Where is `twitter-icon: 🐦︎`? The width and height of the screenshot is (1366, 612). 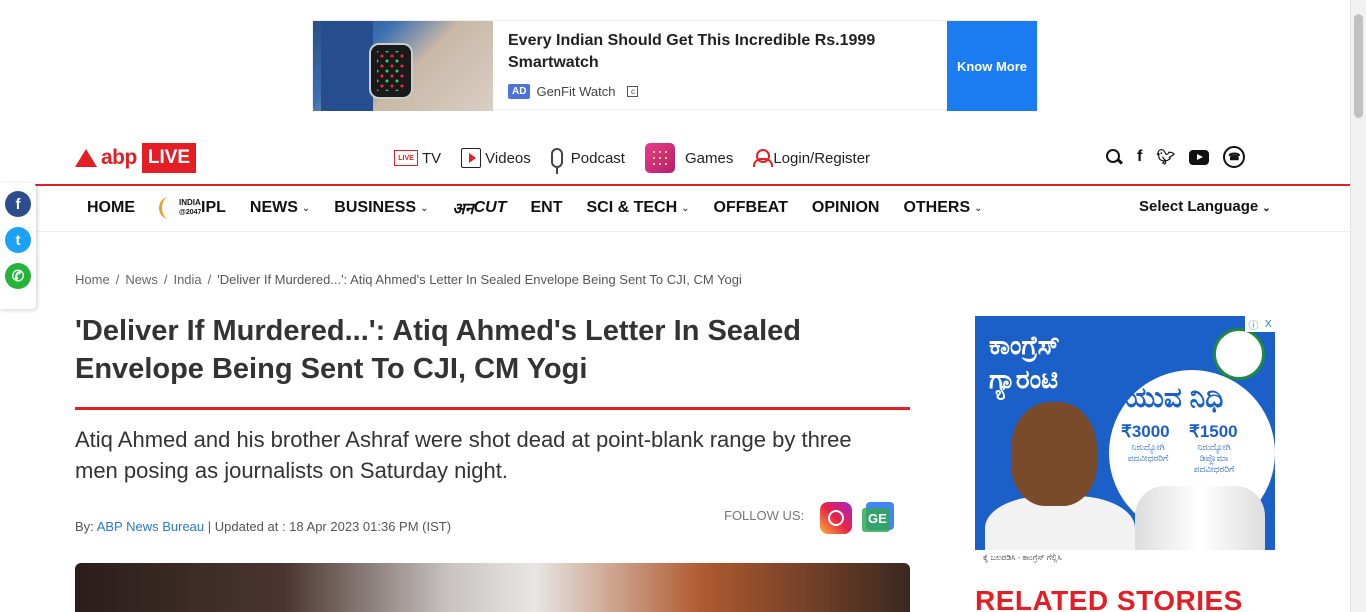 twitter-icon: 🐦︎ is located at coordinates (1165, 157).